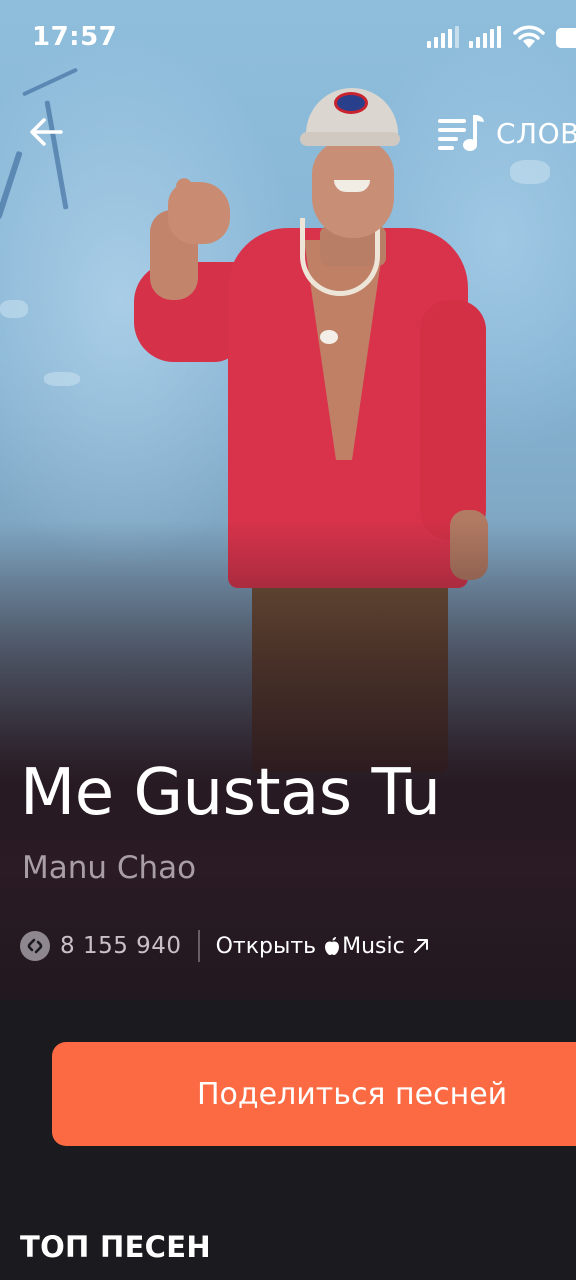 Image resolution: width=576 pixels, height=1280 pixels. What do you see at coordinates (11, 185) in the screenshot?
I see `wall-graffiti` at bounding box center [11, 185].